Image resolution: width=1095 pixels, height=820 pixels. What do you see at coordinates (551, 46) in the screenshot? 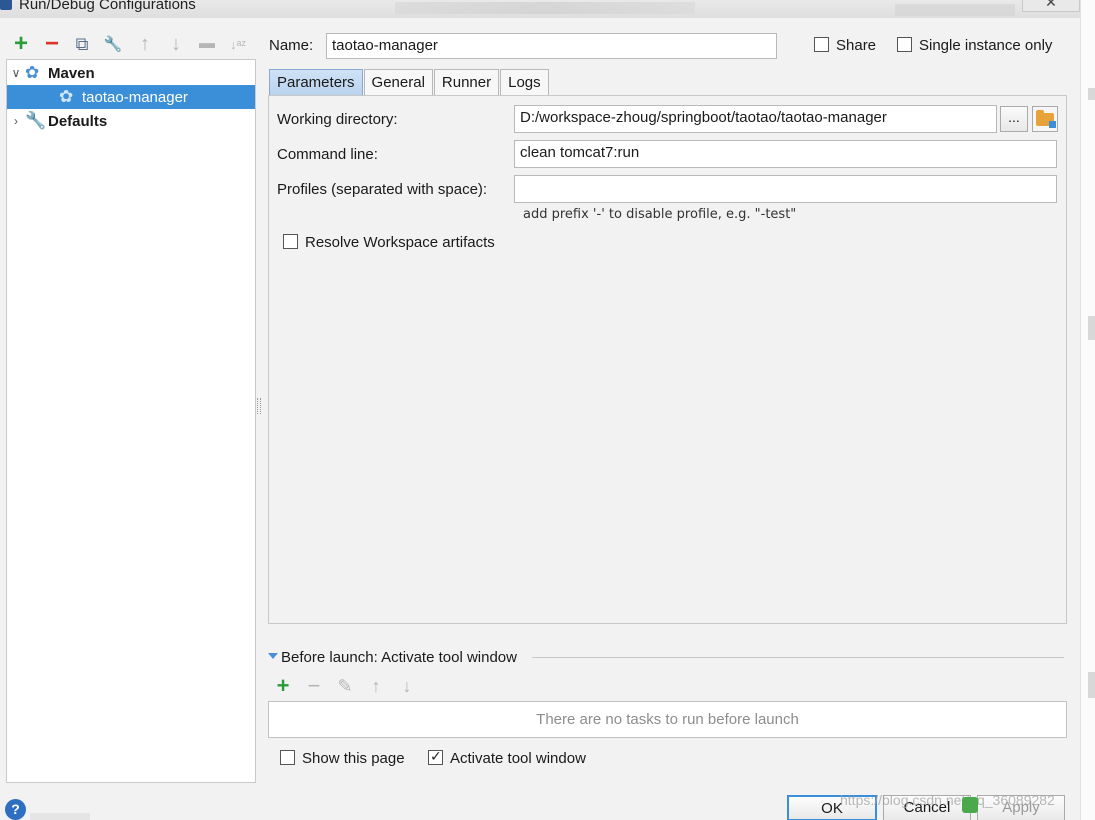
I see `name-input: taotao-manager` at bounding box center [551, 46].